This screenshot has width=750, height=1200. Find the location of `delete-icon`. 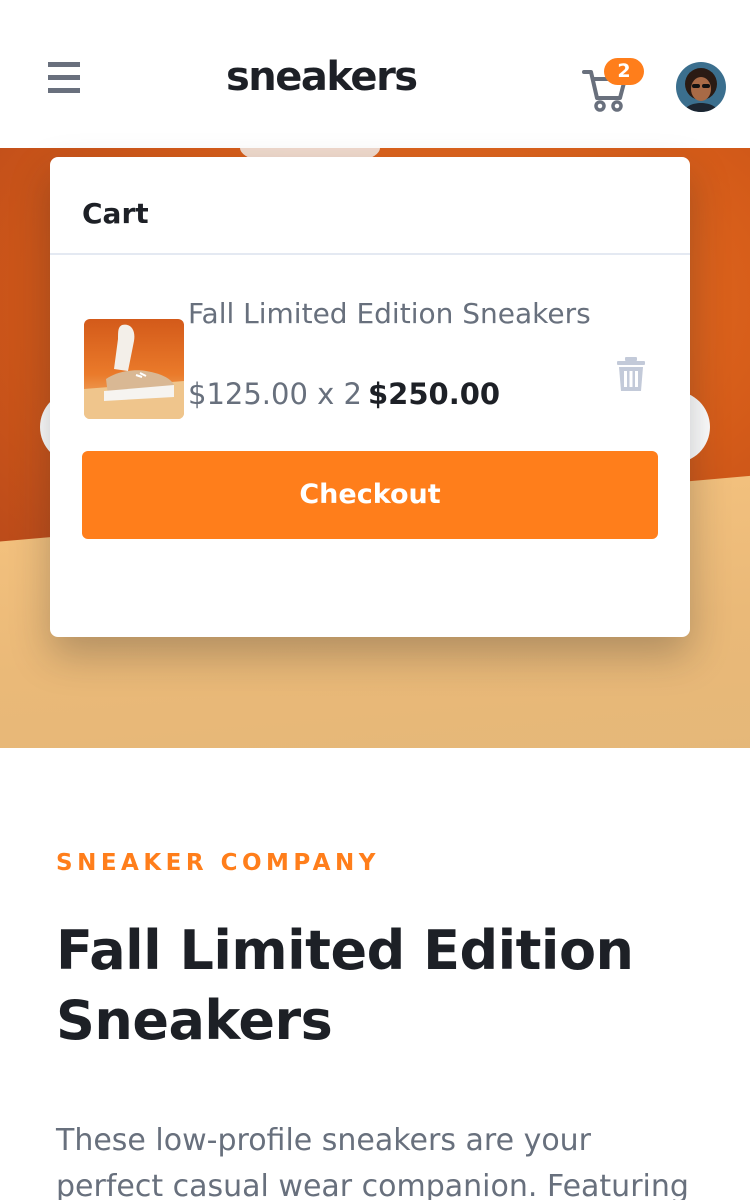

delete-icon is located at coordinates (631, 374).